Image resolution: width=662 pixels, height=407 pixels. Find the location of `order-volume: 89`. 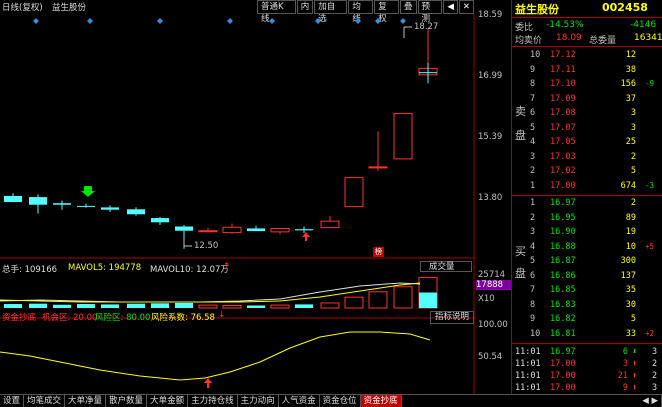

order-volume: 89 is located at coordinates (630, 217).